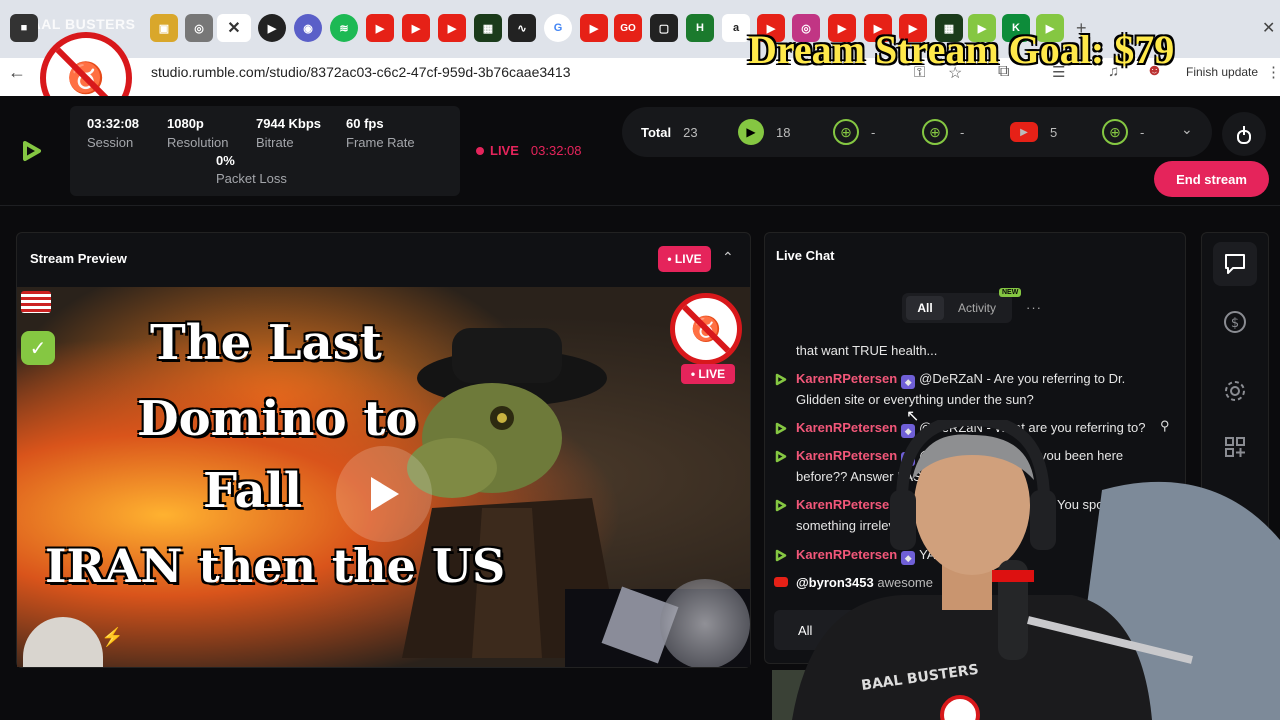 The image size is (1280, 720). I want to click on chevron-down-icon: ⌄, so click(1187, 129).